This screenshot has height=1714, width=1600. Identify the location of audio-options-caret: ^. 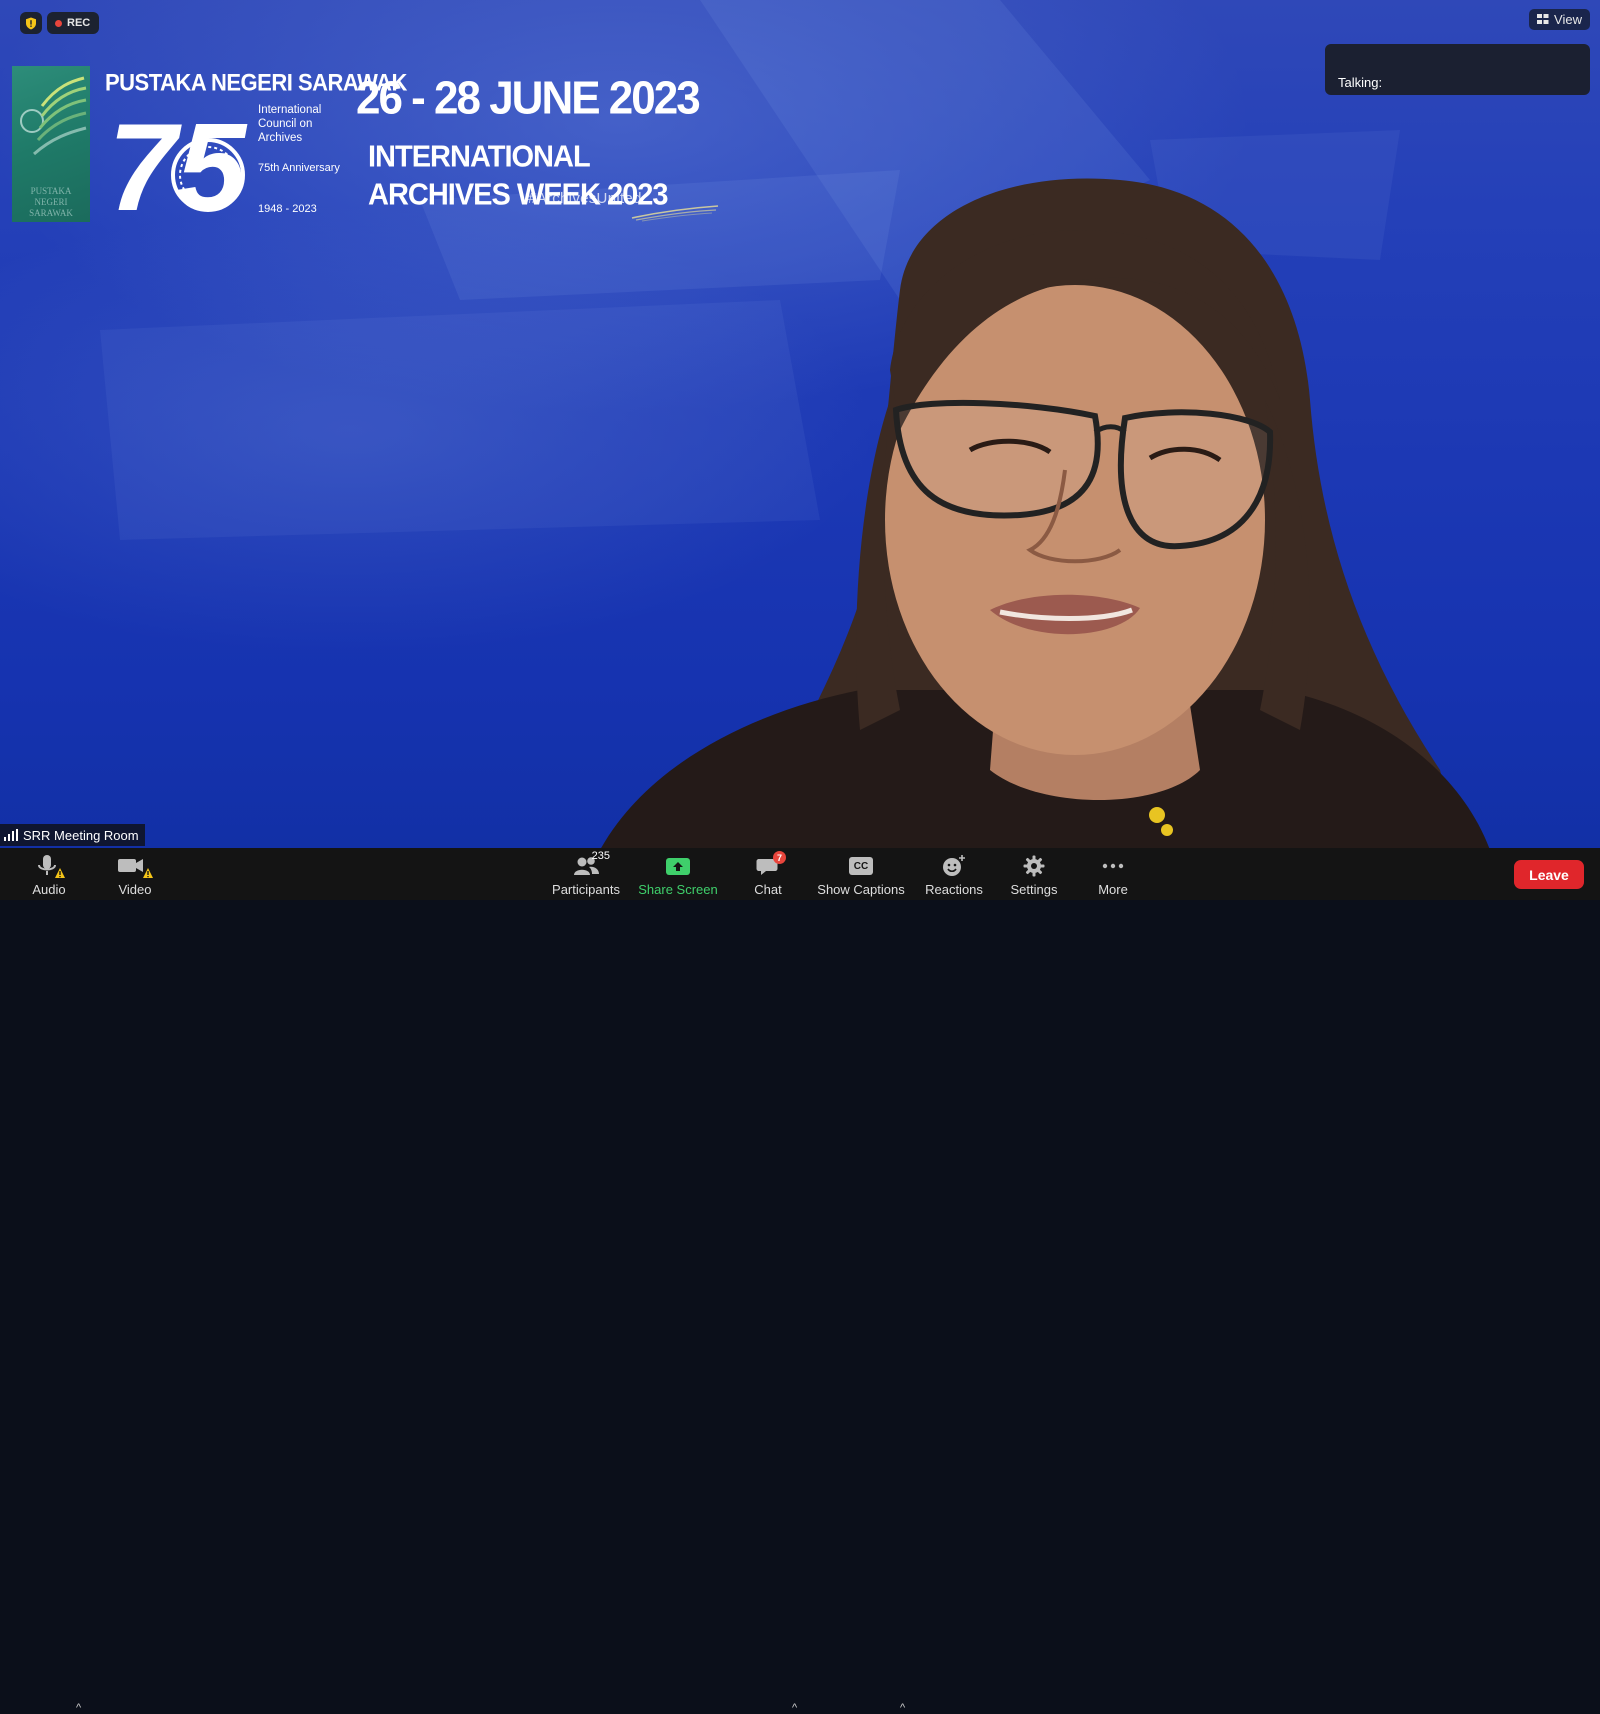
(78, 1708).